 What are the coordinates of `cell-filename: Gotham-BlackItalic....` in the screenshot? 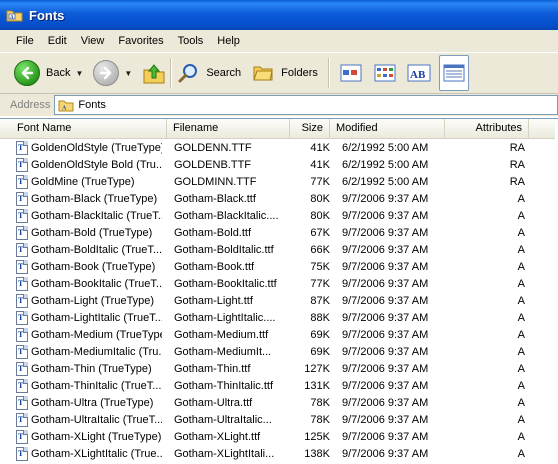 It's located at (226, 215).